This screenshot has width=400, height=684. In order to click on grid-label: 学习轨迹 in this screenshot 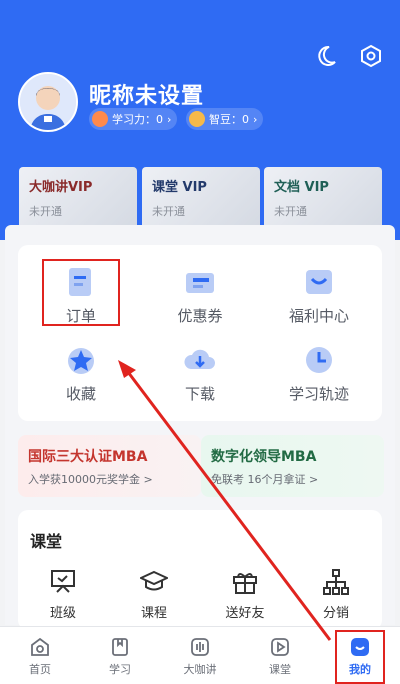, I will do `click(318, 394)`.